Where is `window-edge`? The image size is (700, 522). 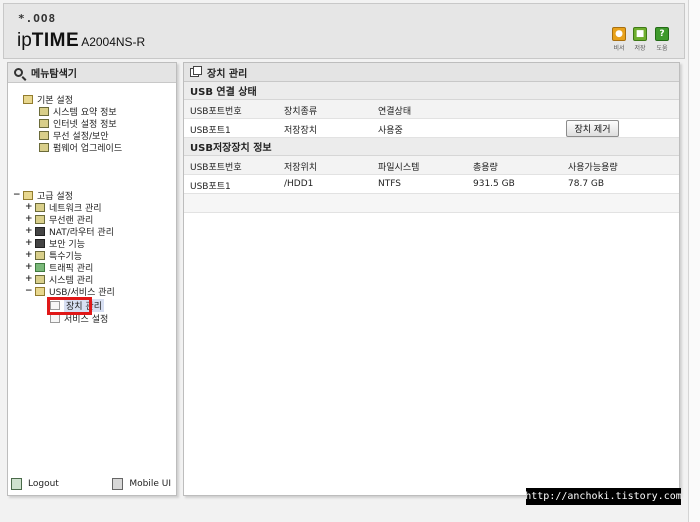 window-edge is located at coordinates (694, 261).